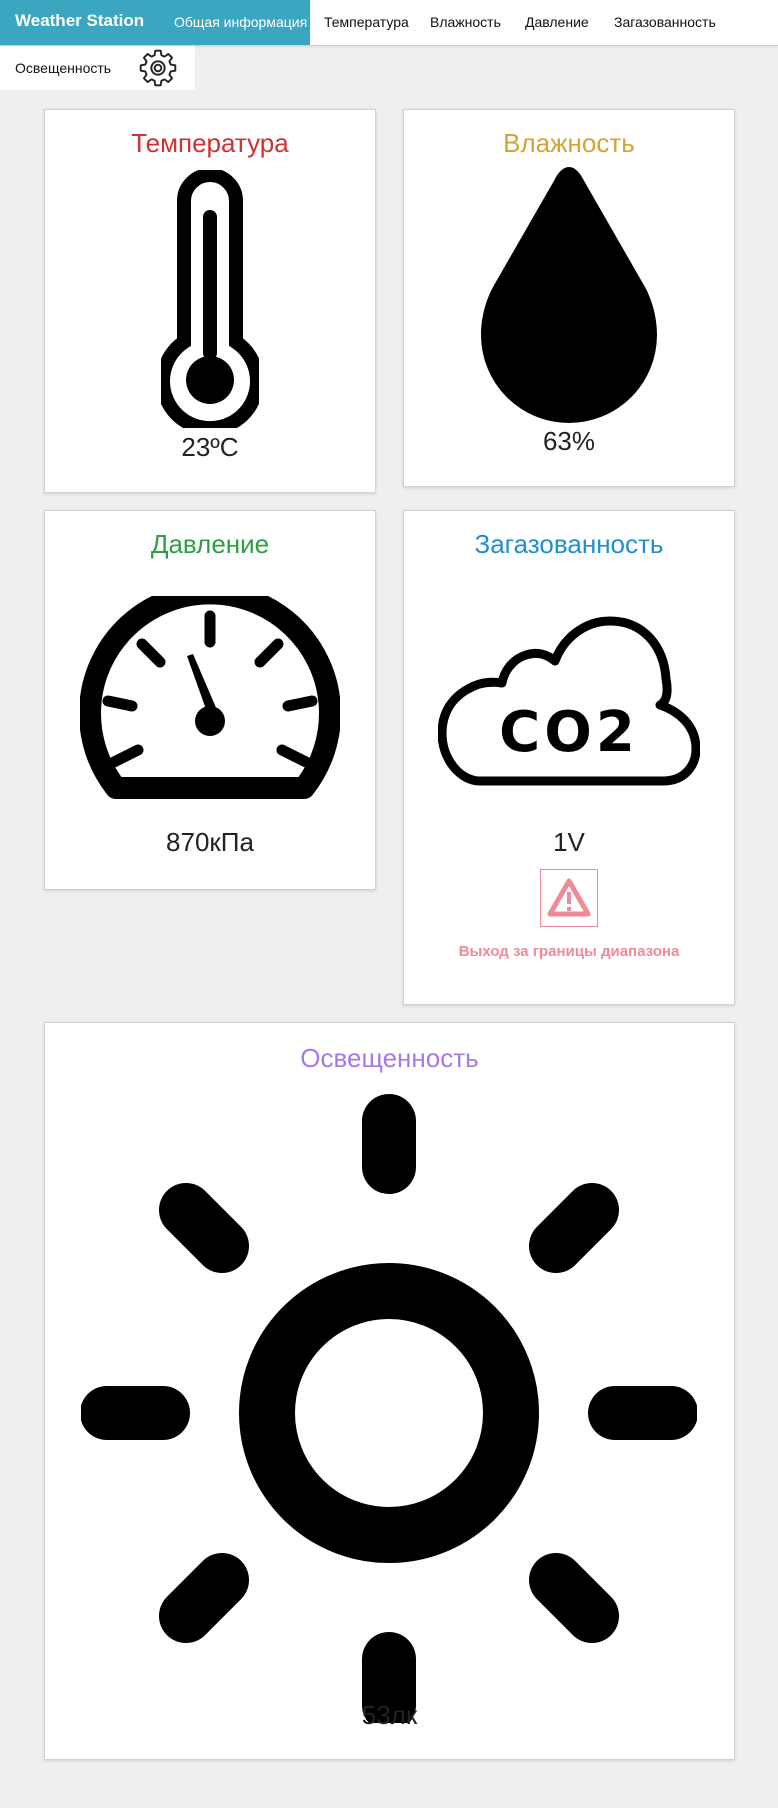 Image resolution: width=778 pixels, height=1808 pixels. I want to click on co2-cloud-icon: CO2, so click(569, 701).